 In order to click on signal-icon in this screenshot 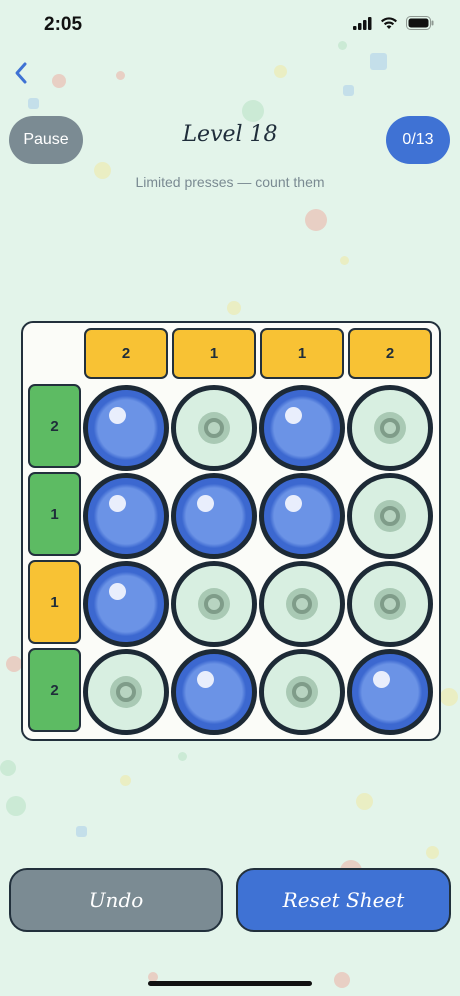, I will do `click(362, 23)`.